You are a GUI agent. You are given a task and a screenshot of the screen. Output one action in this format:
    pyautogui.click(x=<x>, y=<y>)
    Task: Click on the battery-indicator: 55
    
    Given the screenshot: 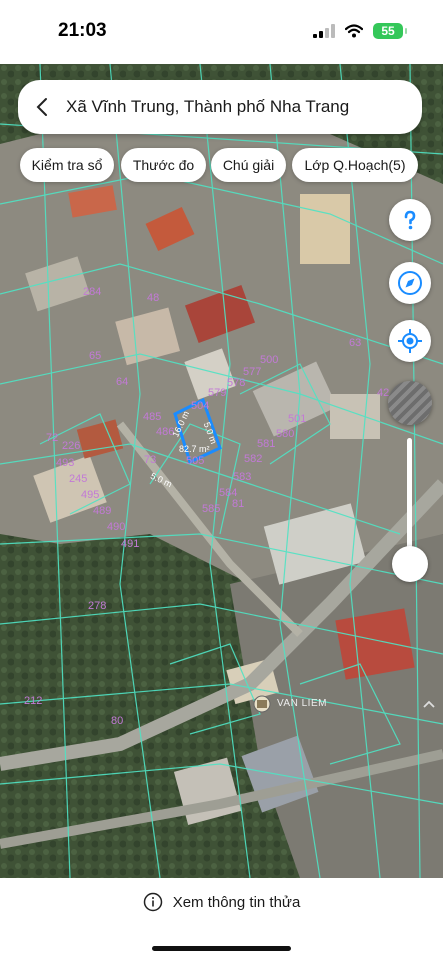 What is the action you would take?
    pyautogui.click(x=390, y=31)
    